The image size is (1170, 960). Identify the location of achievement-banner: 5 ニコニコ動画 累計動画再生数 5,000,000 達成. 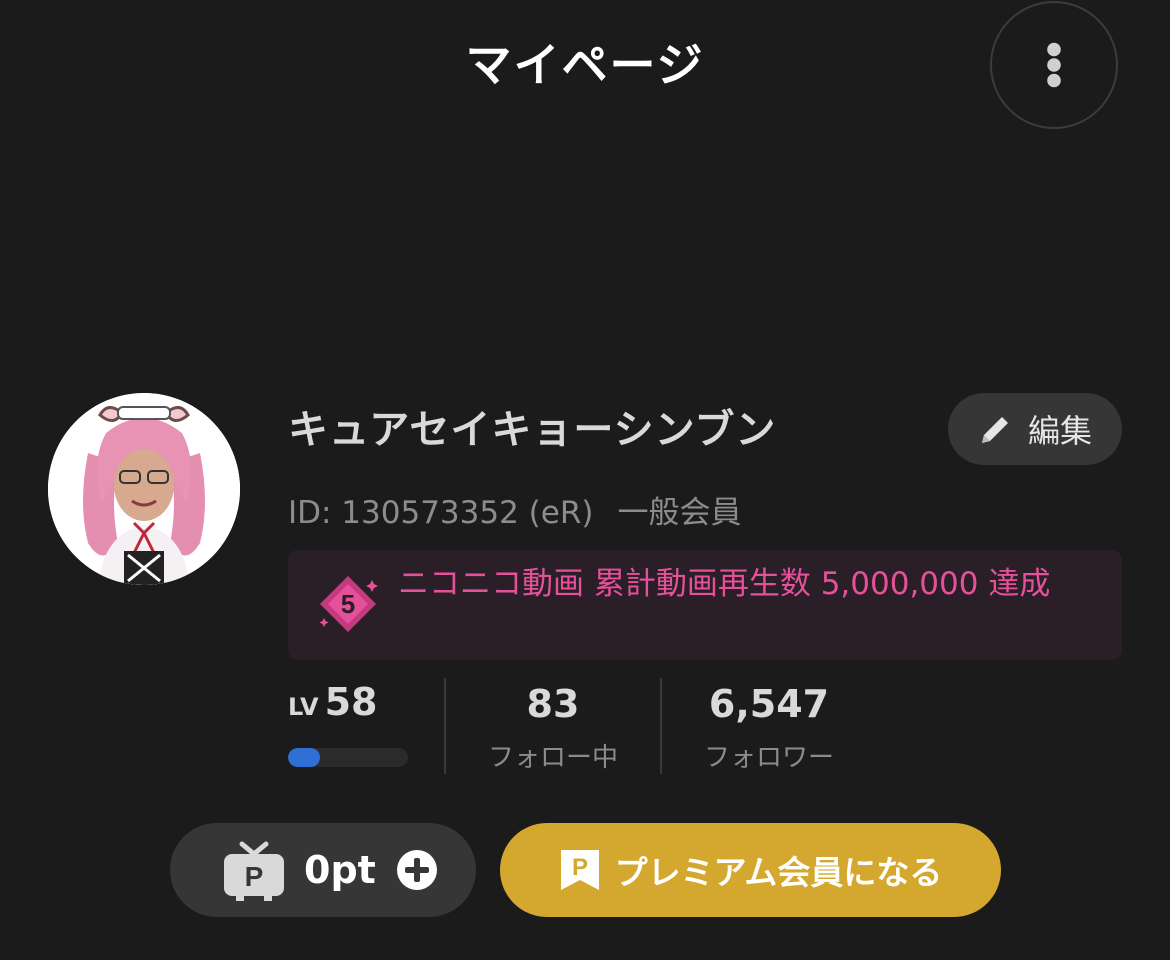
(705, 605).